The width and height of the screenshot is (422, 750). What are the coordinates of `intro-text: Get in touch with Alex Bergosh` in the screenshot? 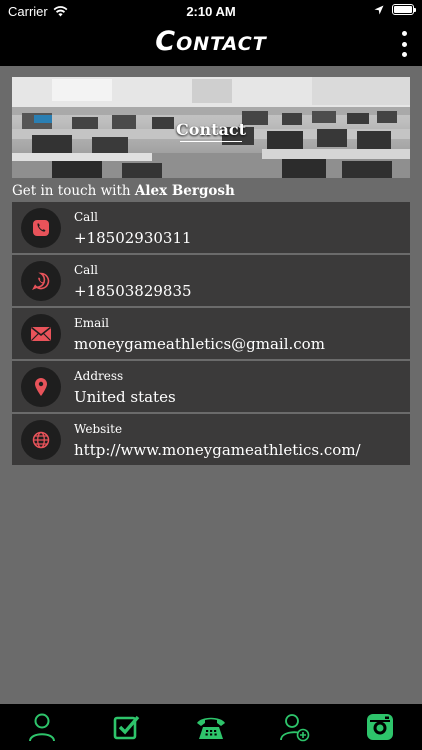 It's located at (123, 191).